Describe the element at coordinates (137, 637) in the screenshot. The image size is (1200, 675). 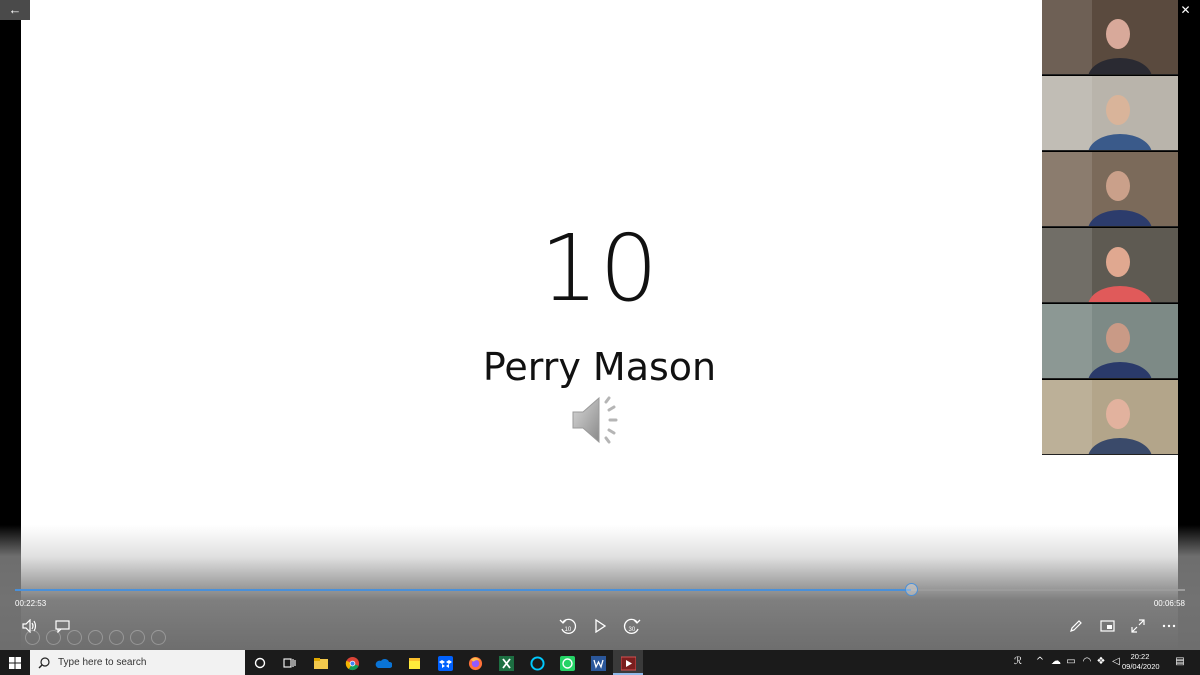
I see `annotation-subtitle-icon` at that location.